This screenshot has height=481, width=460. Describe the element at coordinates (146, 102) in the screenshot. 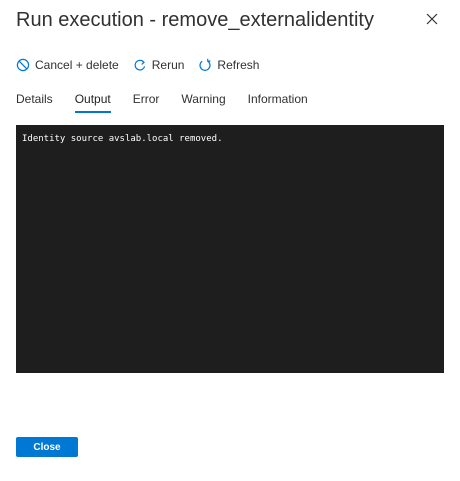

I see `tab-error: Error` at that location.